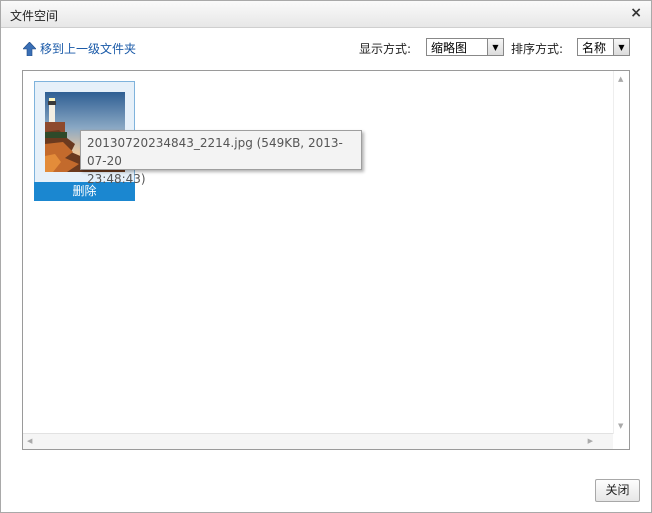 This screenshot has height=513, width=652. I want to click on scrollbar-corner, so click(621, 441).